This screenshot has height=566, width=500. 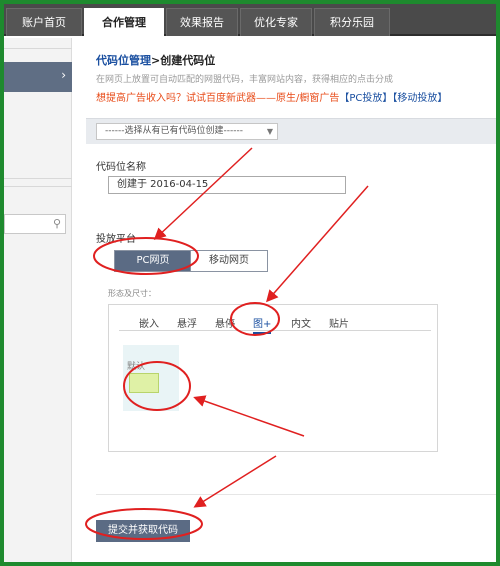 I want to click on promo-link-mobile: 【移动投放】, so click(x=419, y=98).